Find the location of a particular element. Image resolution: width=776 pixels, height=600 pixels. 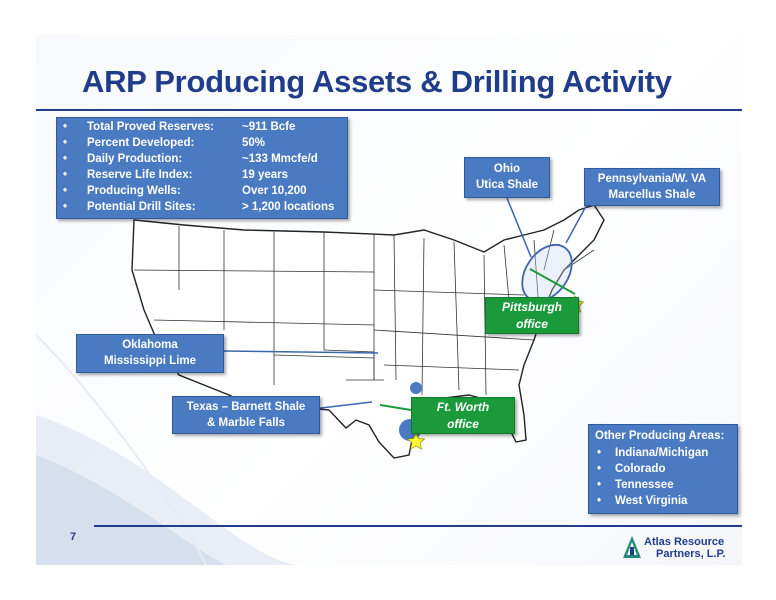

stat-label: Total Proved Reserves: is located at coordinates (150, 127).